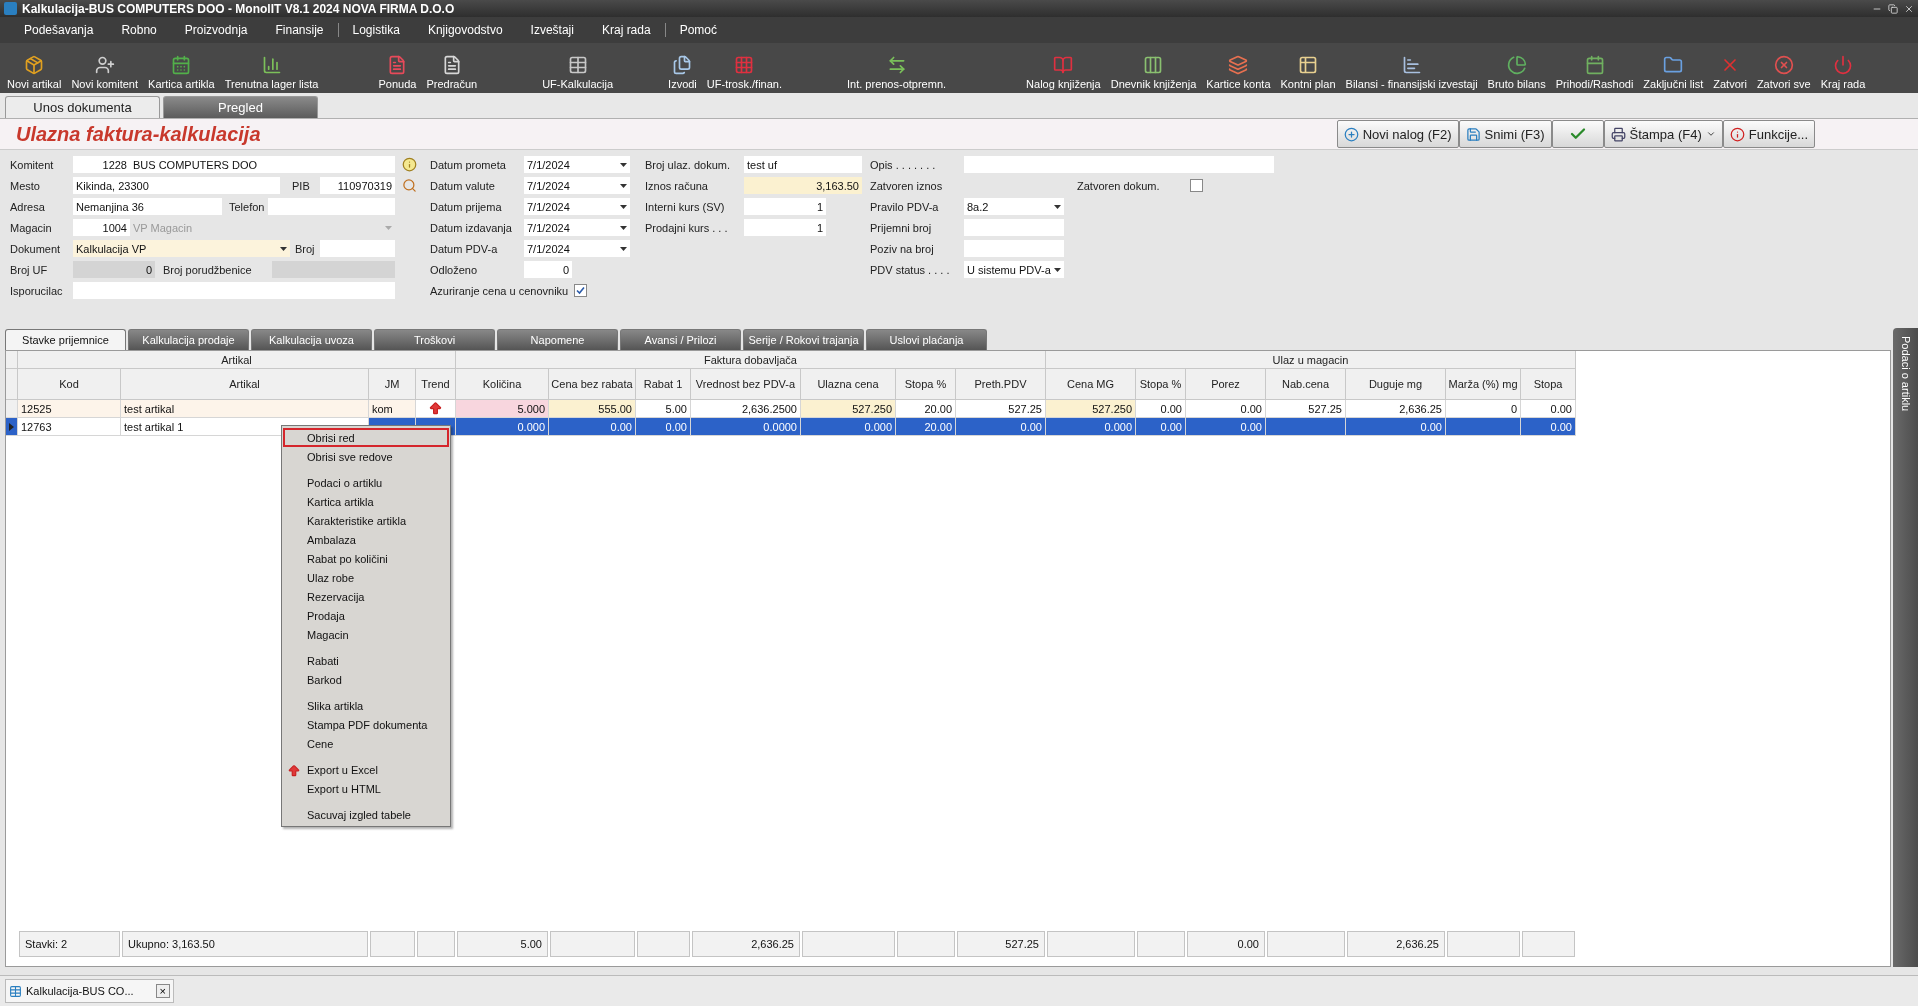 This screenshot has height=1006, width=1918. I want to click on close-icon, so click(1909, 8).